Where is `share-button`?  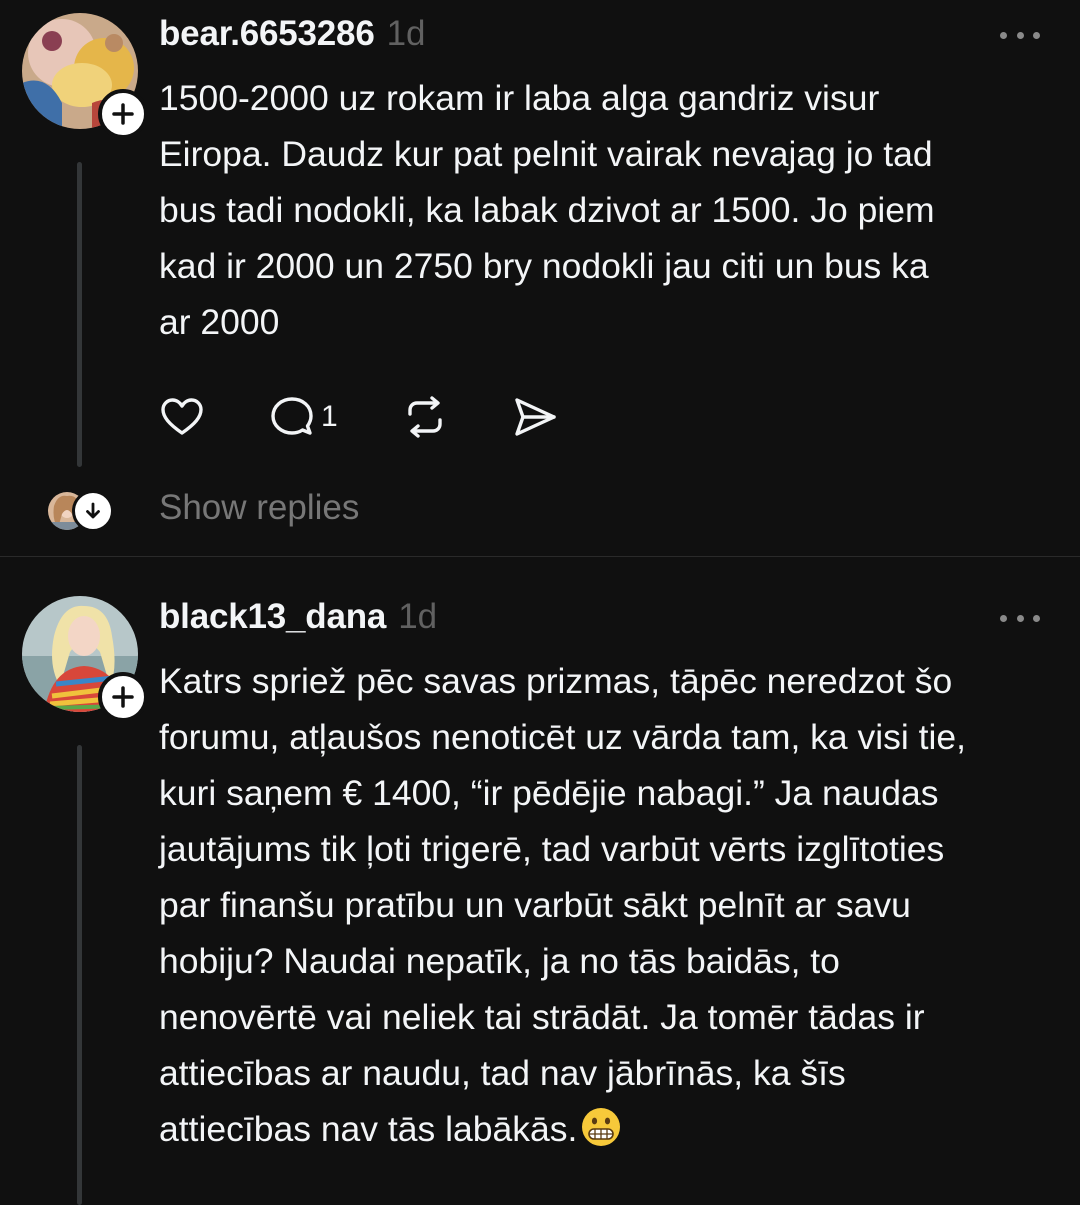
share-button is located at coordinates (535, 417).